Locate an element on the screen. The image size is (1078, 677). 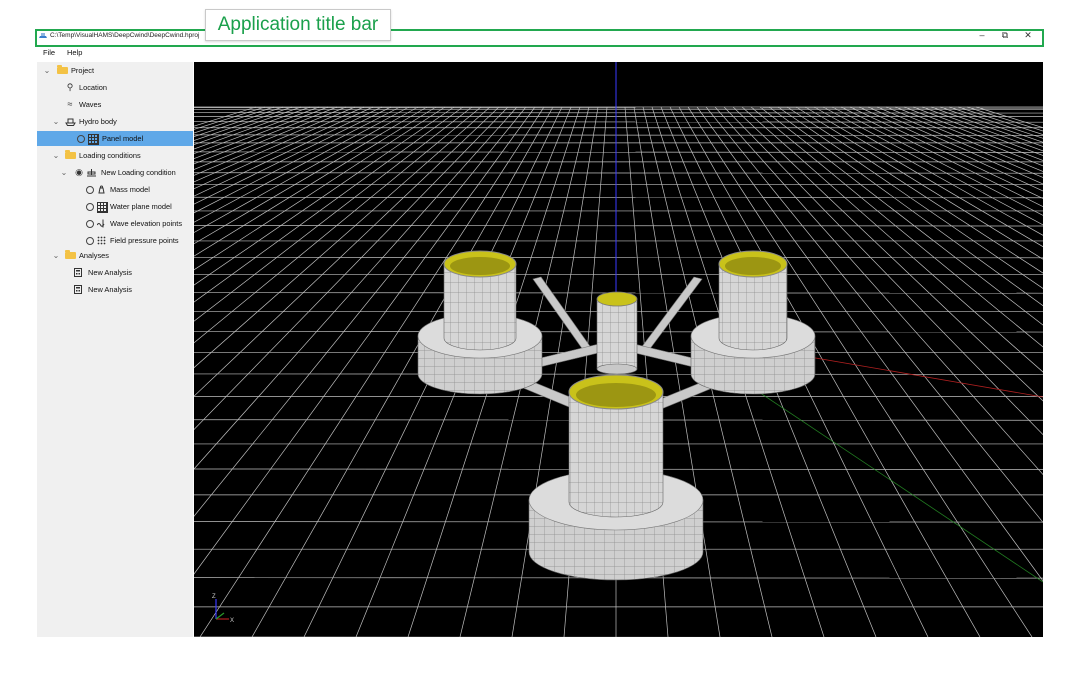
ship-icon is located at coordinates (70, 122).